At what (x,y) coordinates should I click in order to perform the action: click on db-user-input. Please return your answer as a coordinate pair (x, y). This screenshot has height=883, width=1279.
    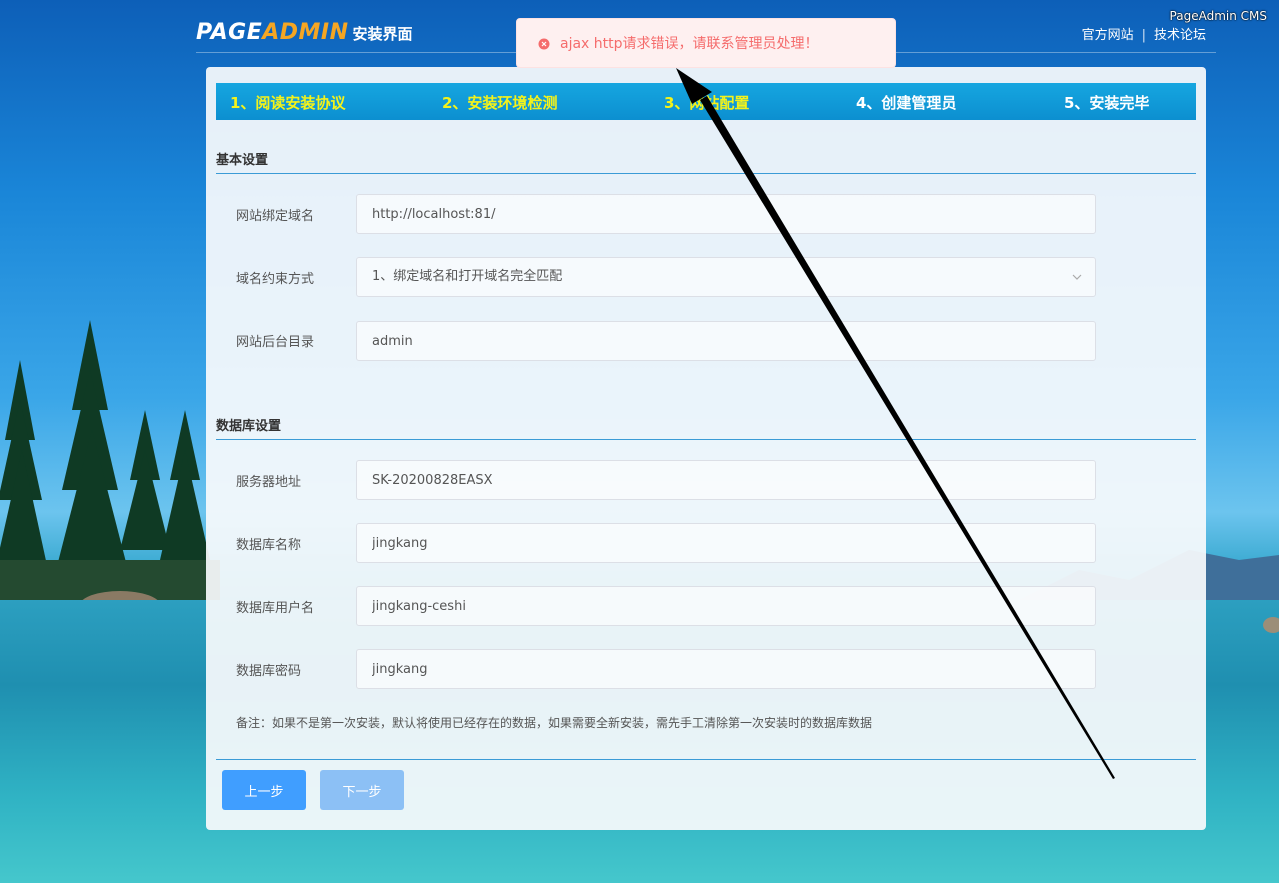
    Looking at the image, I should click on (726, 606).